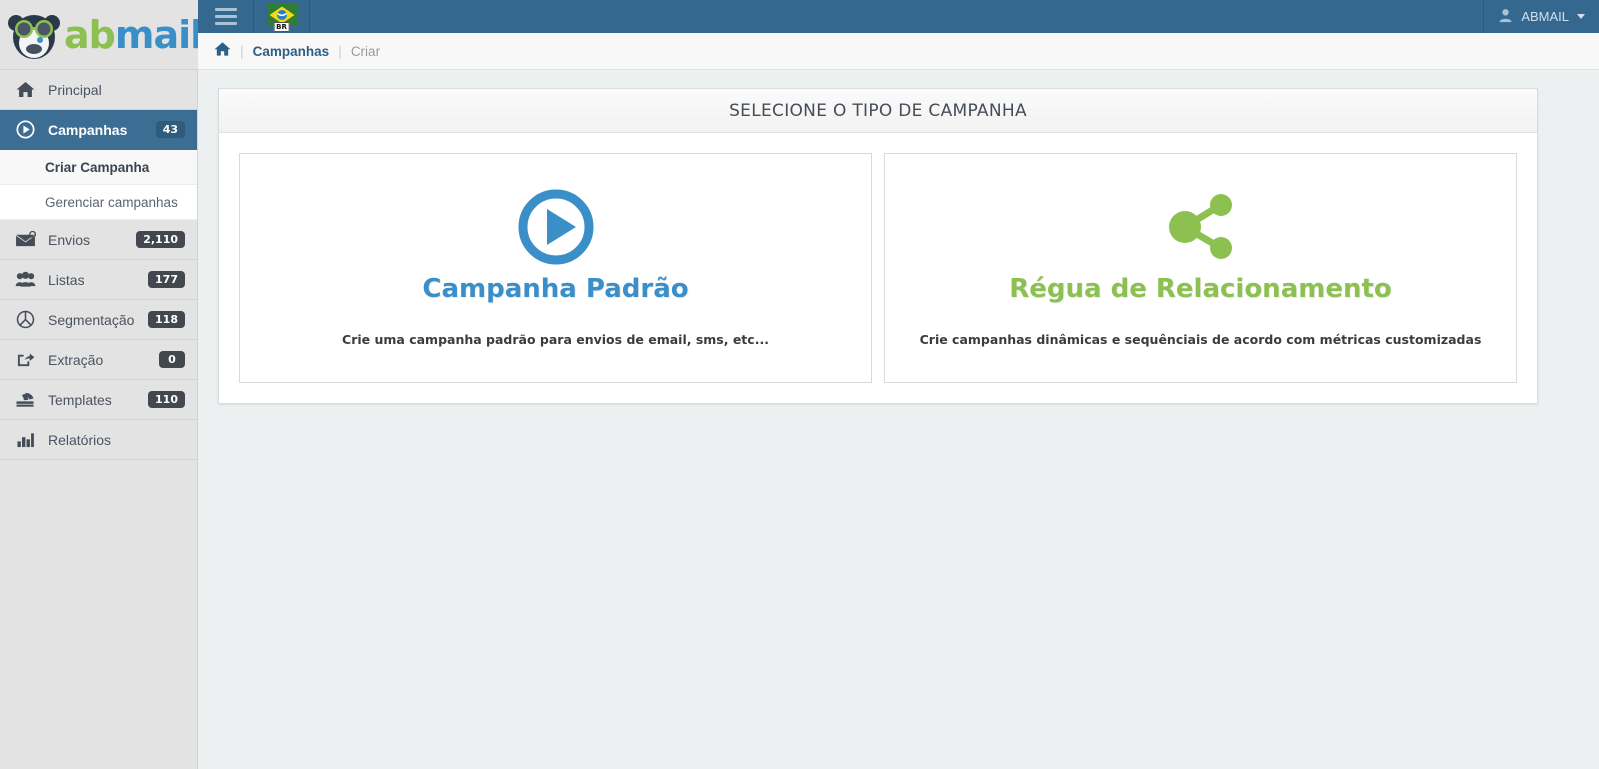  Describe the element at coordinates (1545, 16) in the screenshot. I see `user-menu-label: ABMAIL` at that location.